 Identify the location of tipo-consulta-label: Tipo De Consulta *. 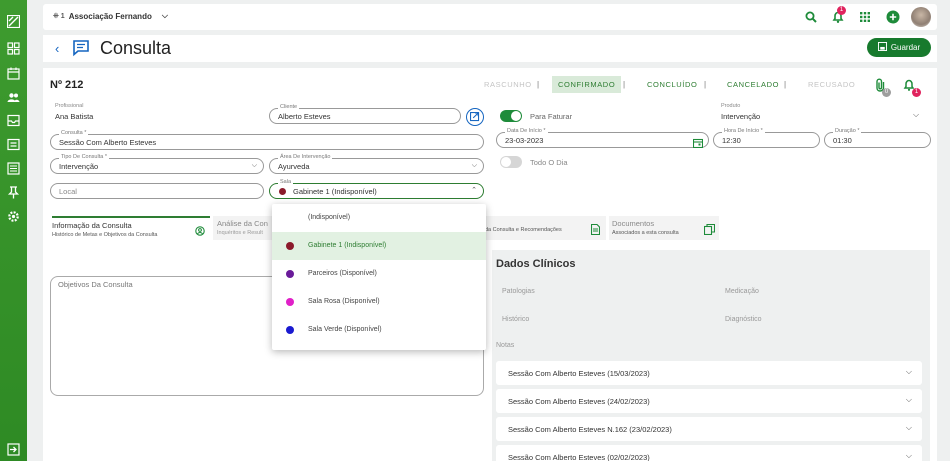
(84, 157).